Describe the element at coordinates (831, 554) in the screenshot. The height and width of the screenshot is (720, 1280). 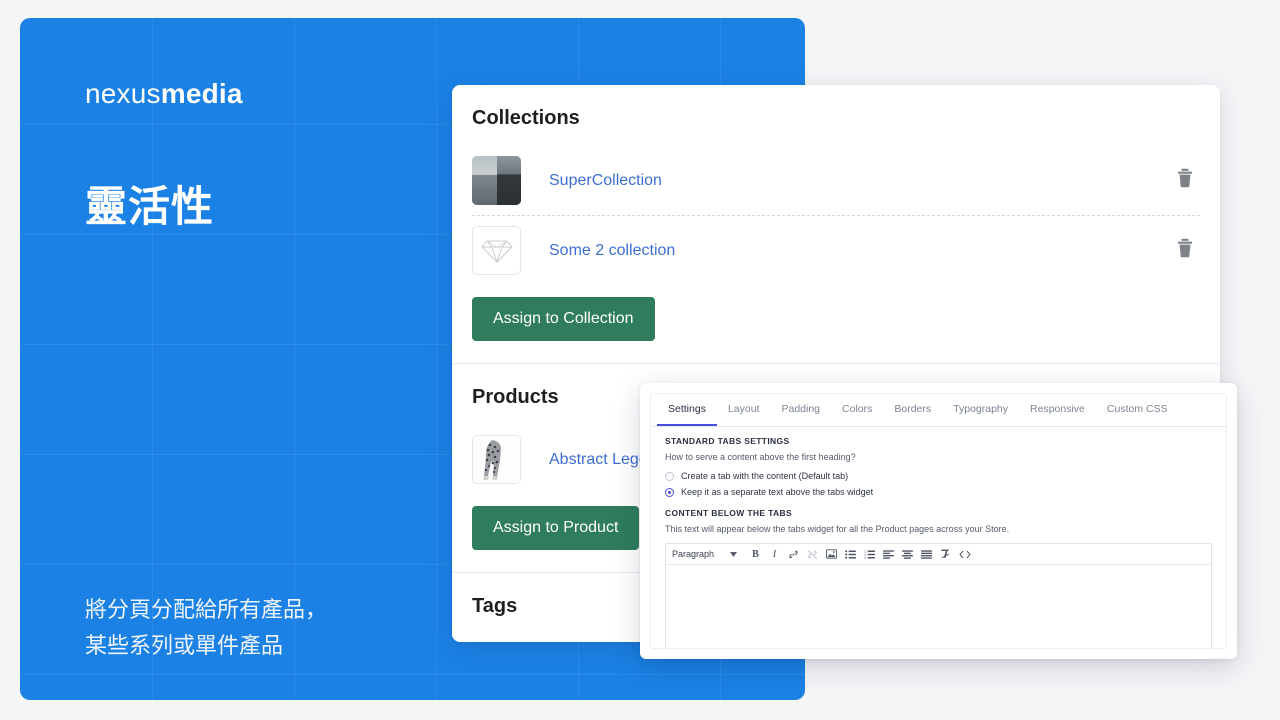
I see `image-icon` at that location.